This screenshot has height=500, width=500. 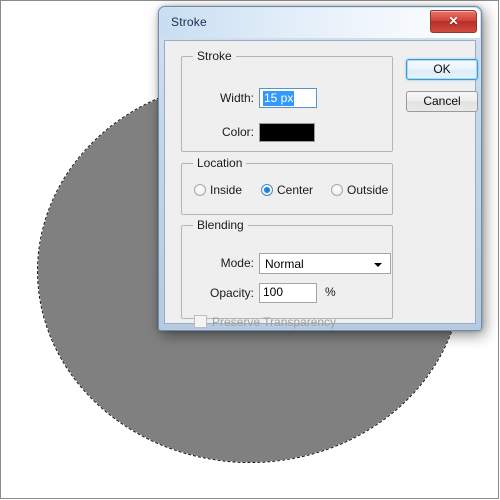 I want to click on width-input: 15 px, so click(x=288, y=98).